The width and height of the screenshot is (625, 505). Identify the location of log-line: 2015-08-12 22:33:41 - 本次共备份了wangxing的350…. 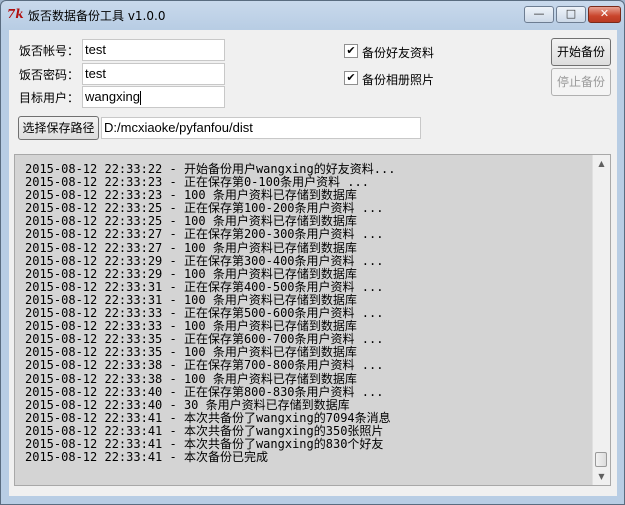
(204, 430).